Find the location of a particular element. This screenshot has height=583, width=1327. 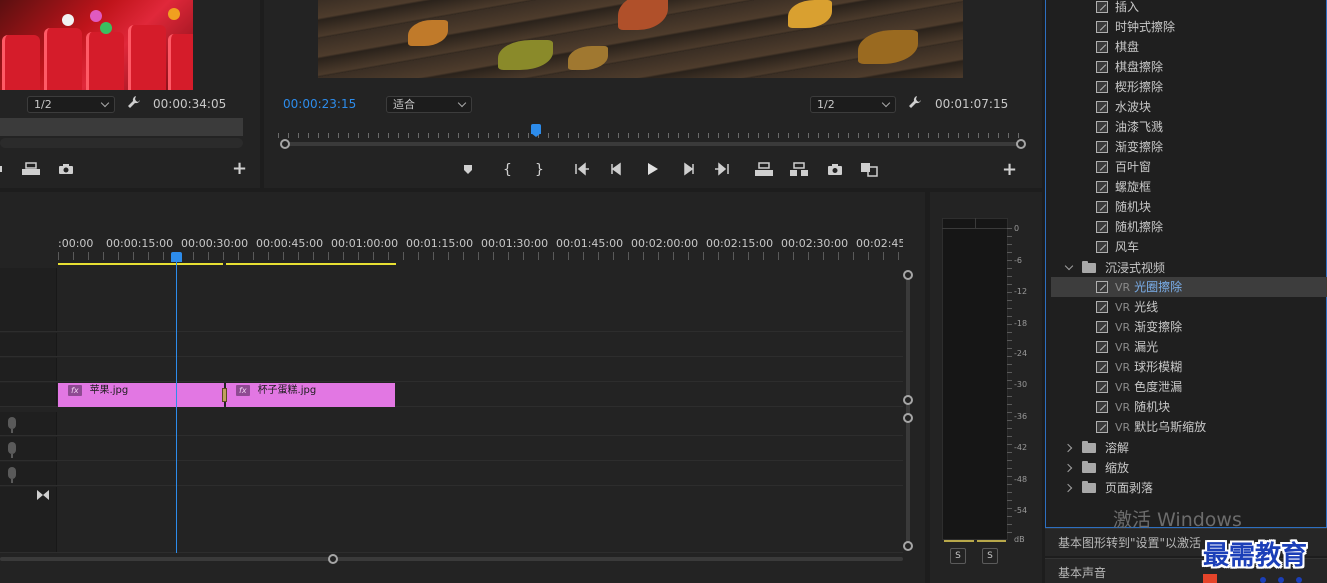

source-resolution-dropdown: 1/2 is located at coordinates (71, 104).